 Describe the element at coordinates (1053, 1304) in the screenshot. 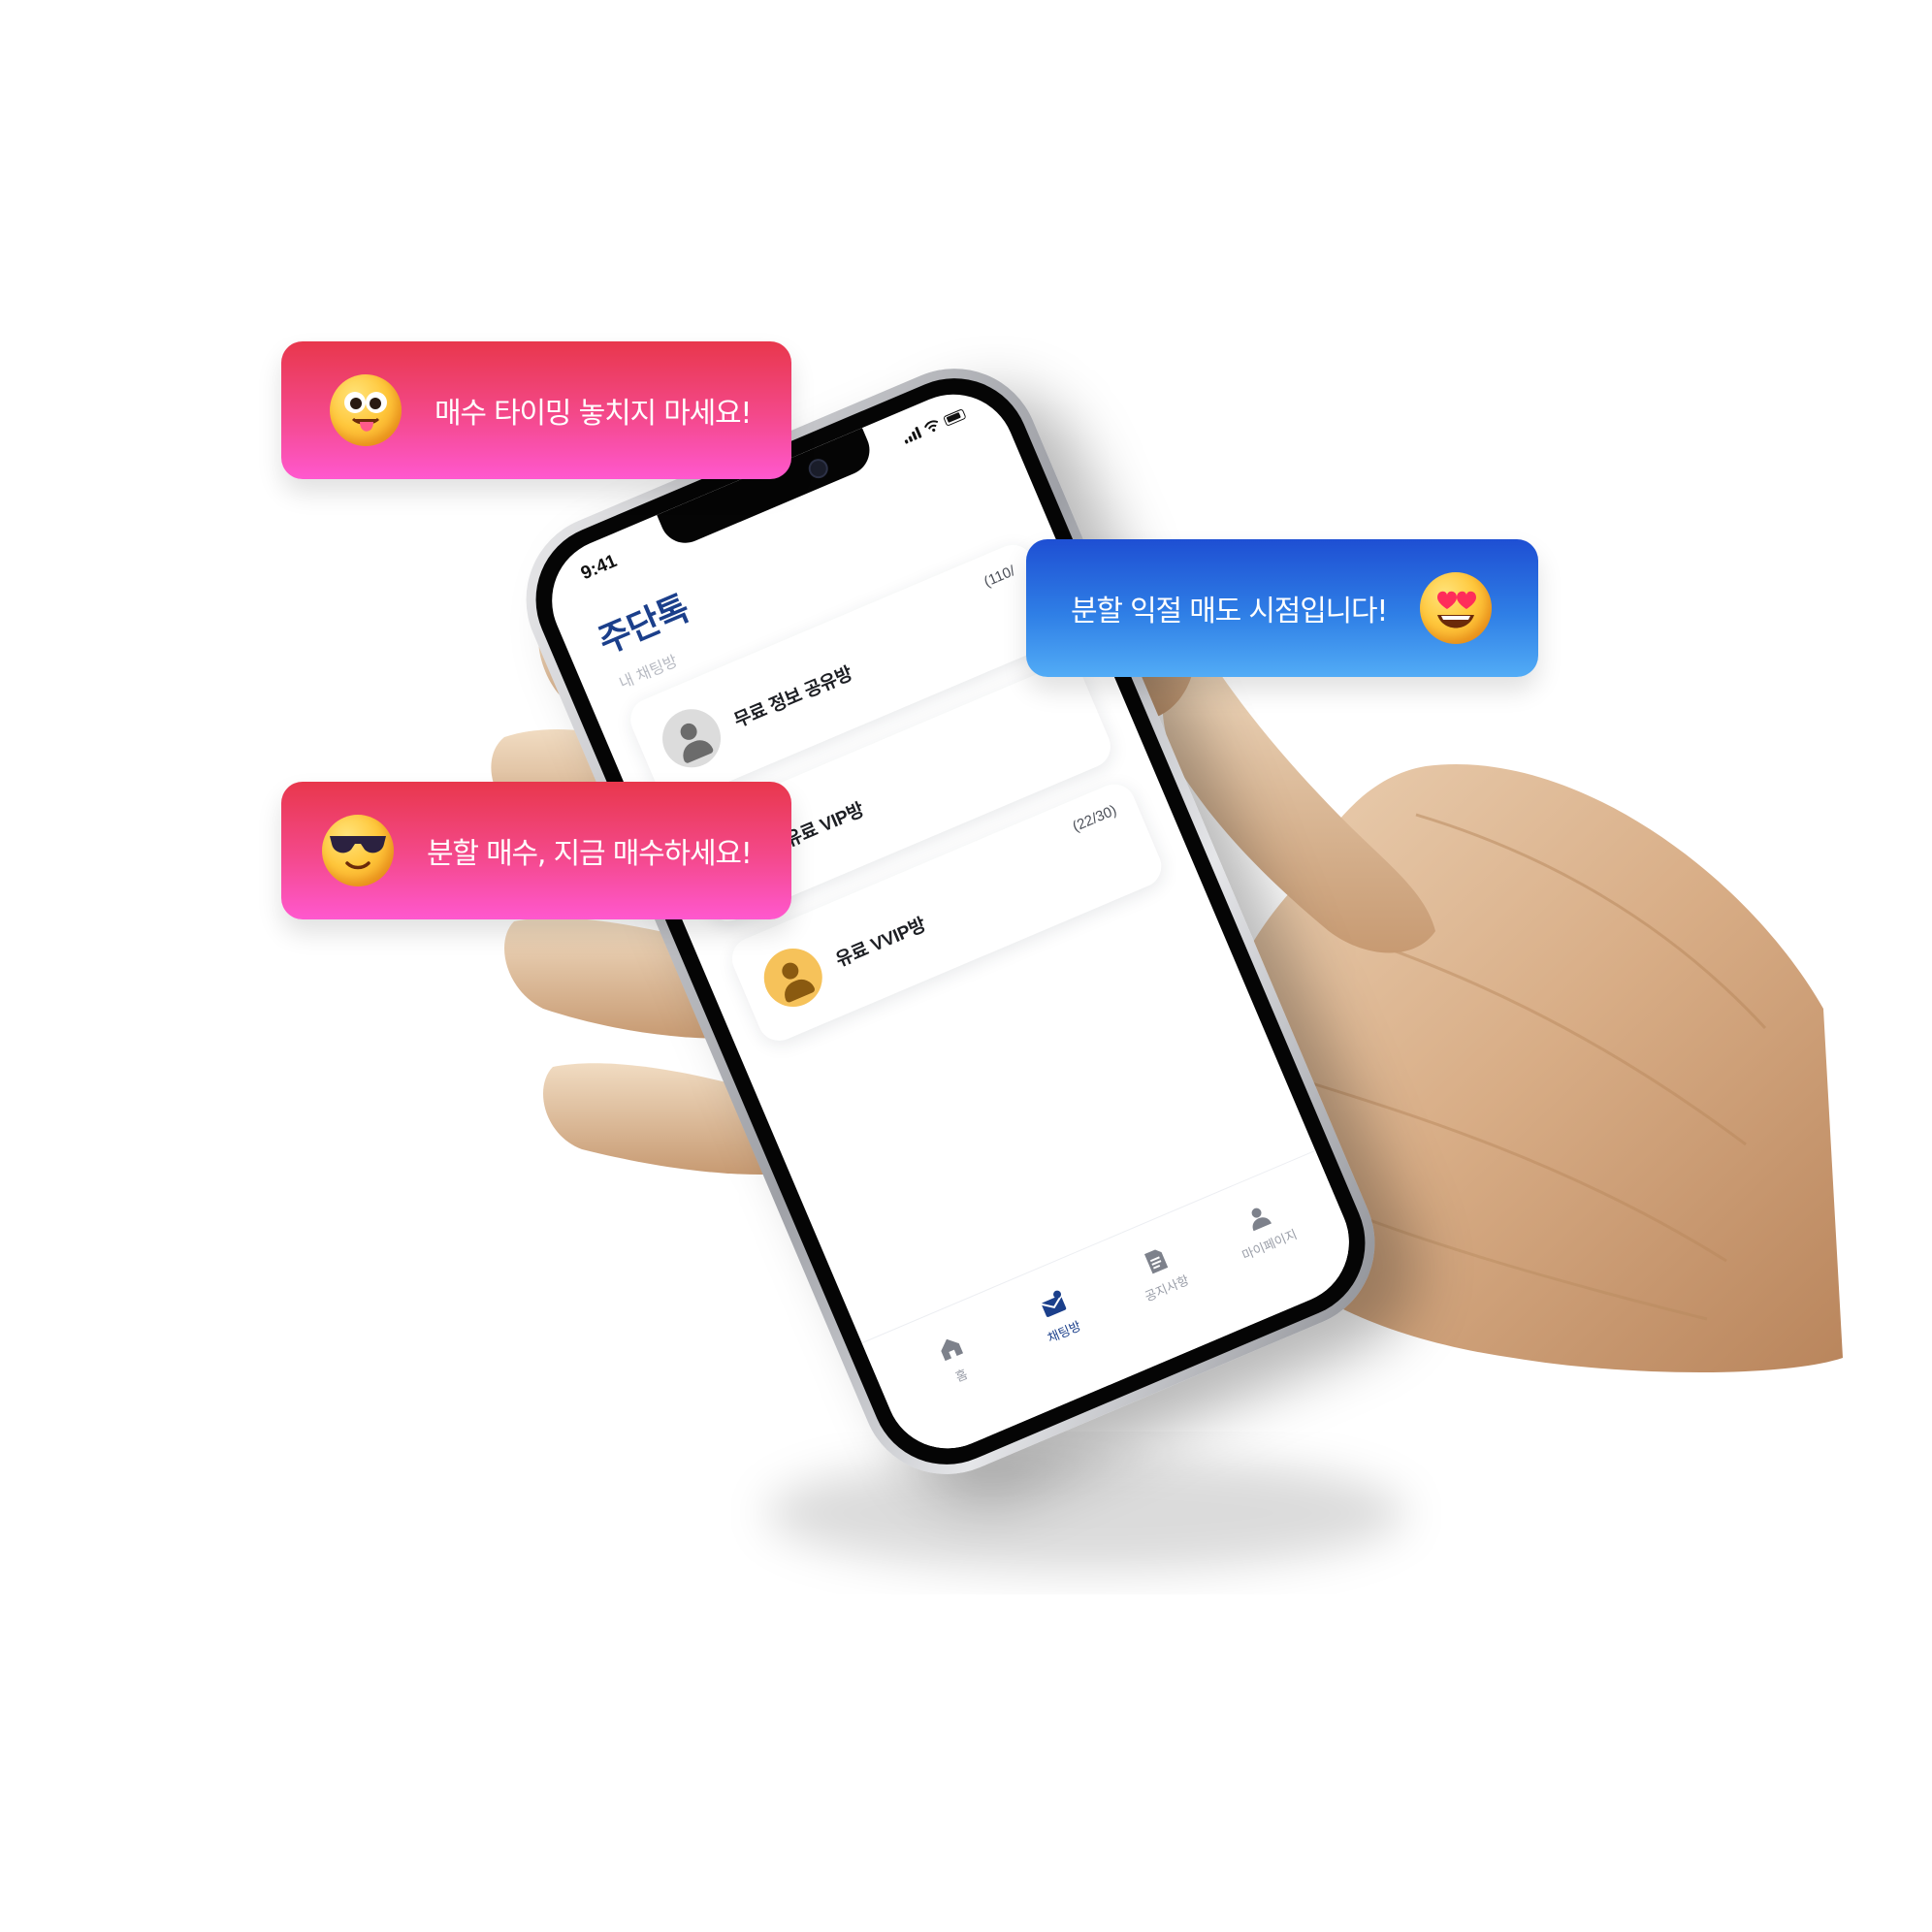

I see `chat-icon` at that location.